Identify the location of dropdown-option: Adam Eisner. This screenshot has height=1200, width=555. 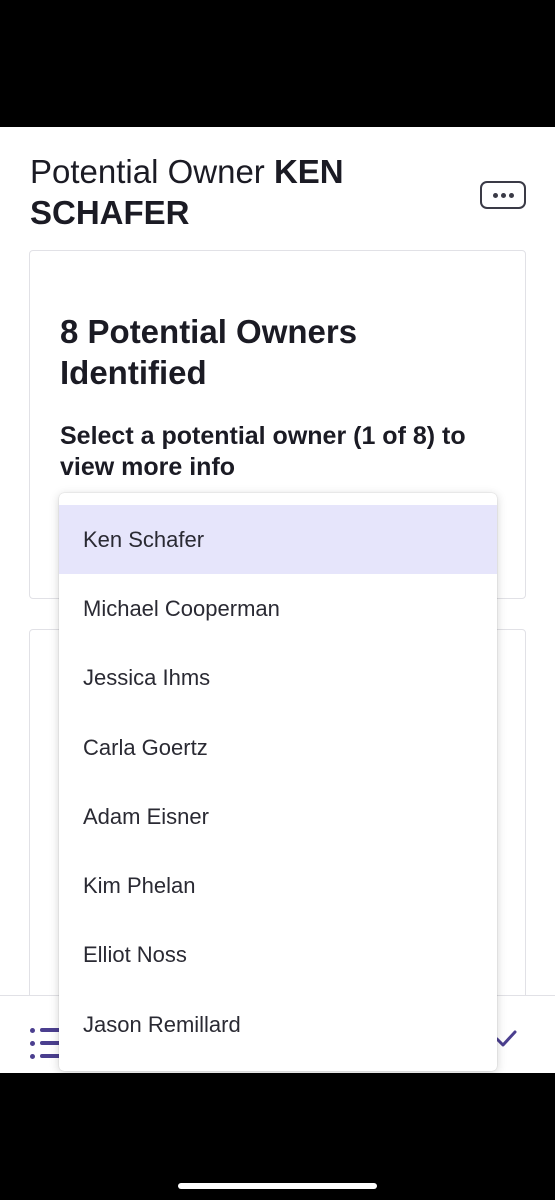
(278, 816).